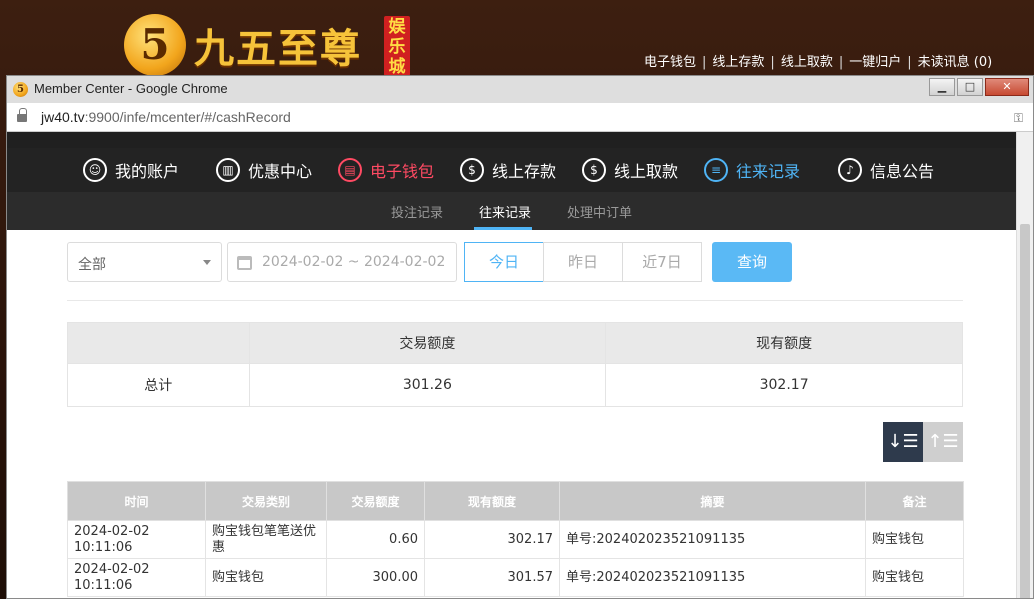  Describe the element at coordinates (508, 170) in the screenshot. I see `nav-item-deposit: $ 线上存款` at that location.